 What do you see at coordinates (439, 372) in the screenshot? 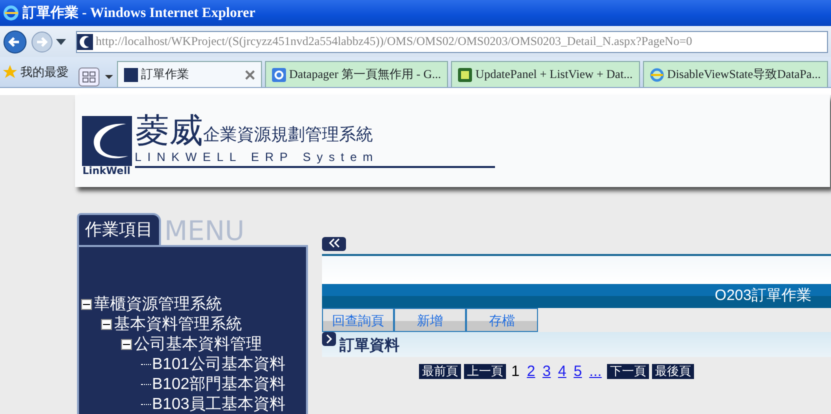
I see `first-page-button: 最前頁` at bounding box center [439, 372].